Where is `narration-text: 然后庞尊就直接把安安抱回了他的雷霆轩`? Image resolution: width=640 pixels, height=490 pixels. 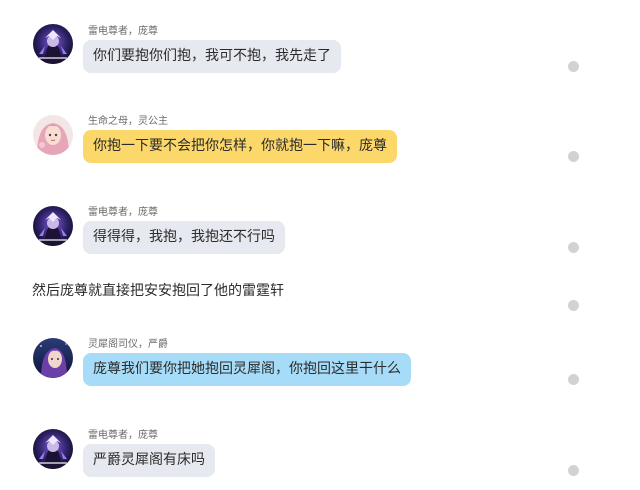
narration-text: 然后庞尊就直接把安安抱回了他的雷霆轩 is located at coordinates (158, 291).